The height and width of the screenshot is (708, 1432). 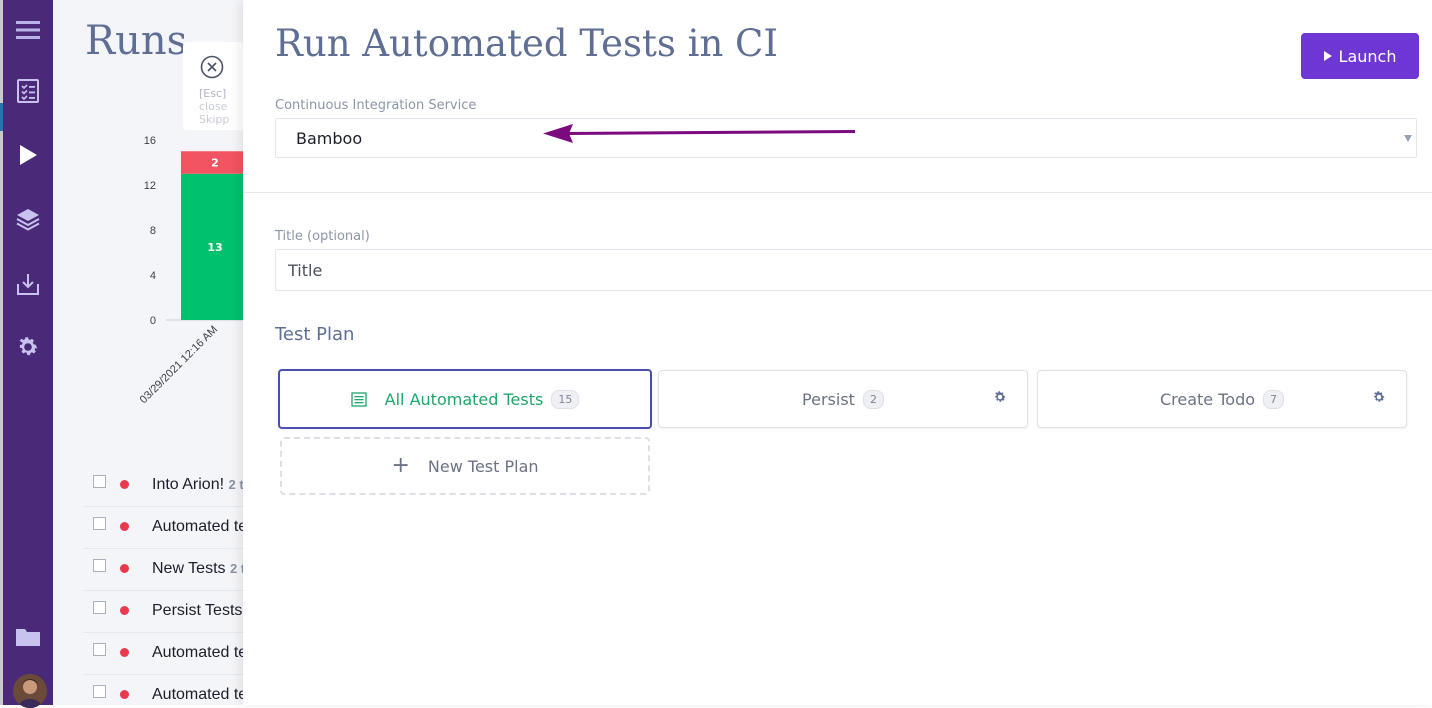 What do you see at coordinates (400, 465) in the screenshot?
I see `plus-icon: +` at bounding box center [400, 465].